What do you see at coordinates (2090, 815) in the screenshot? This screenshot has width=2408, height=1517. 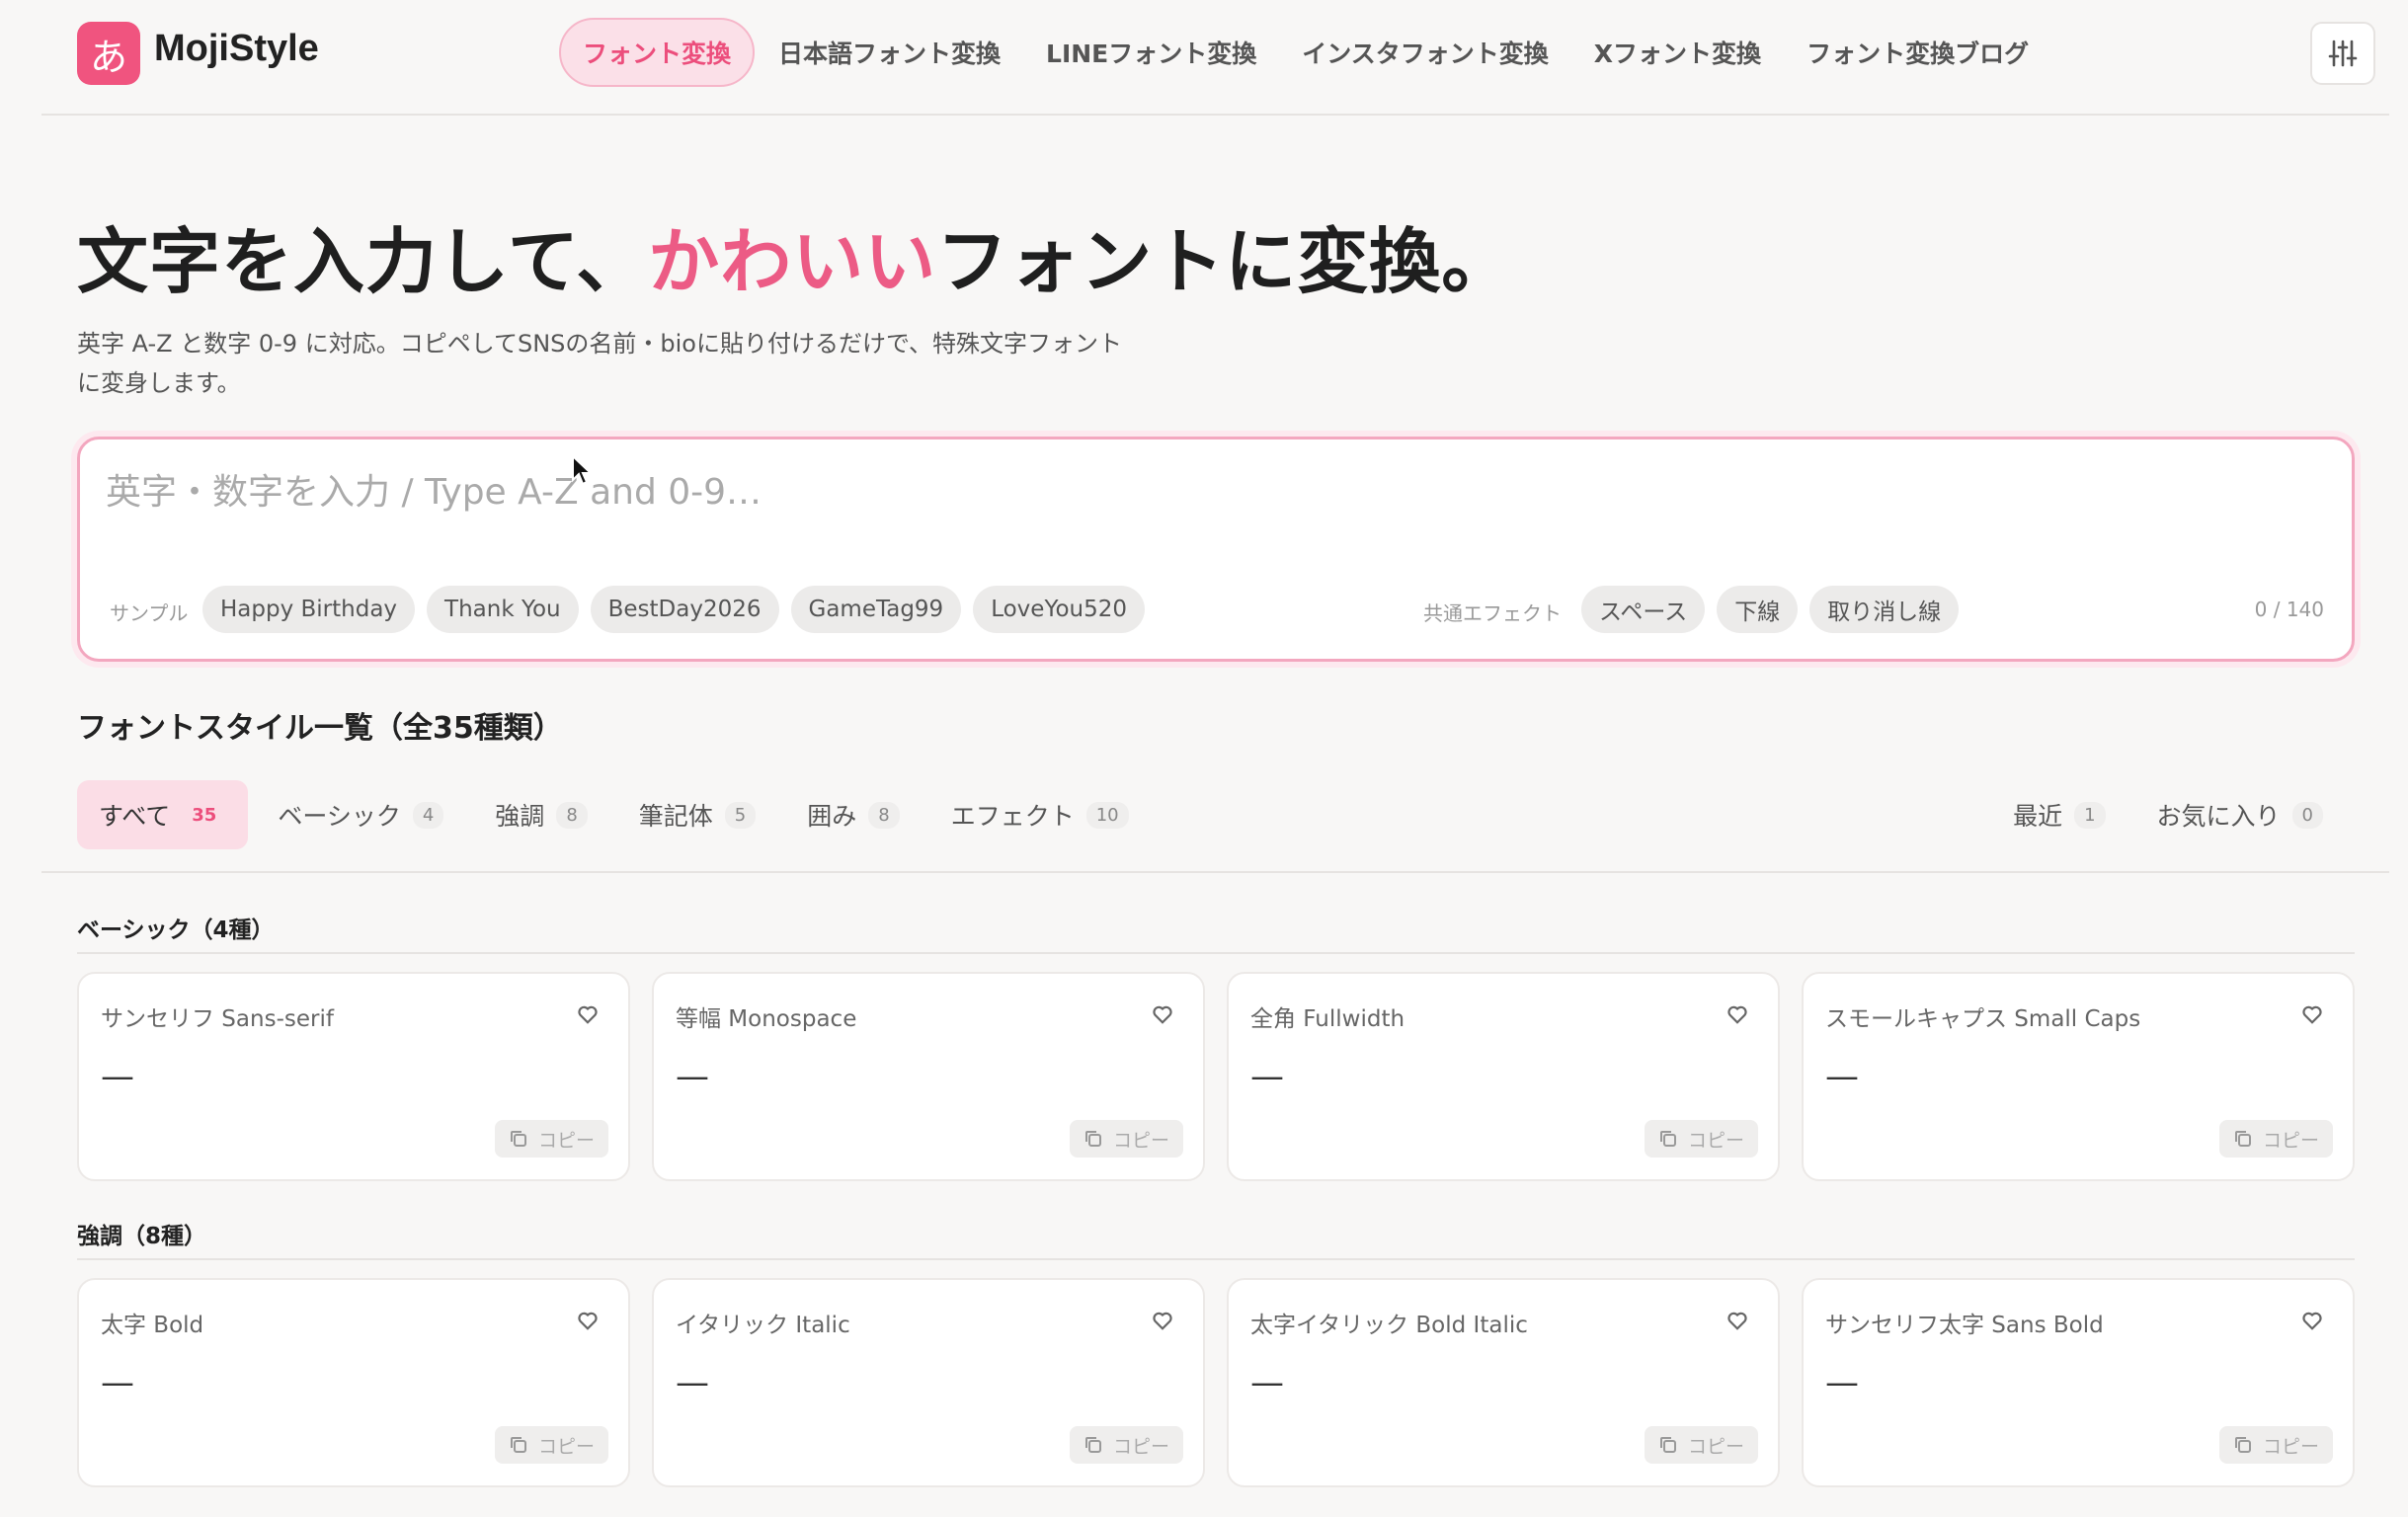 I see `tab-count: 1` at bounding box center [2090, 815].